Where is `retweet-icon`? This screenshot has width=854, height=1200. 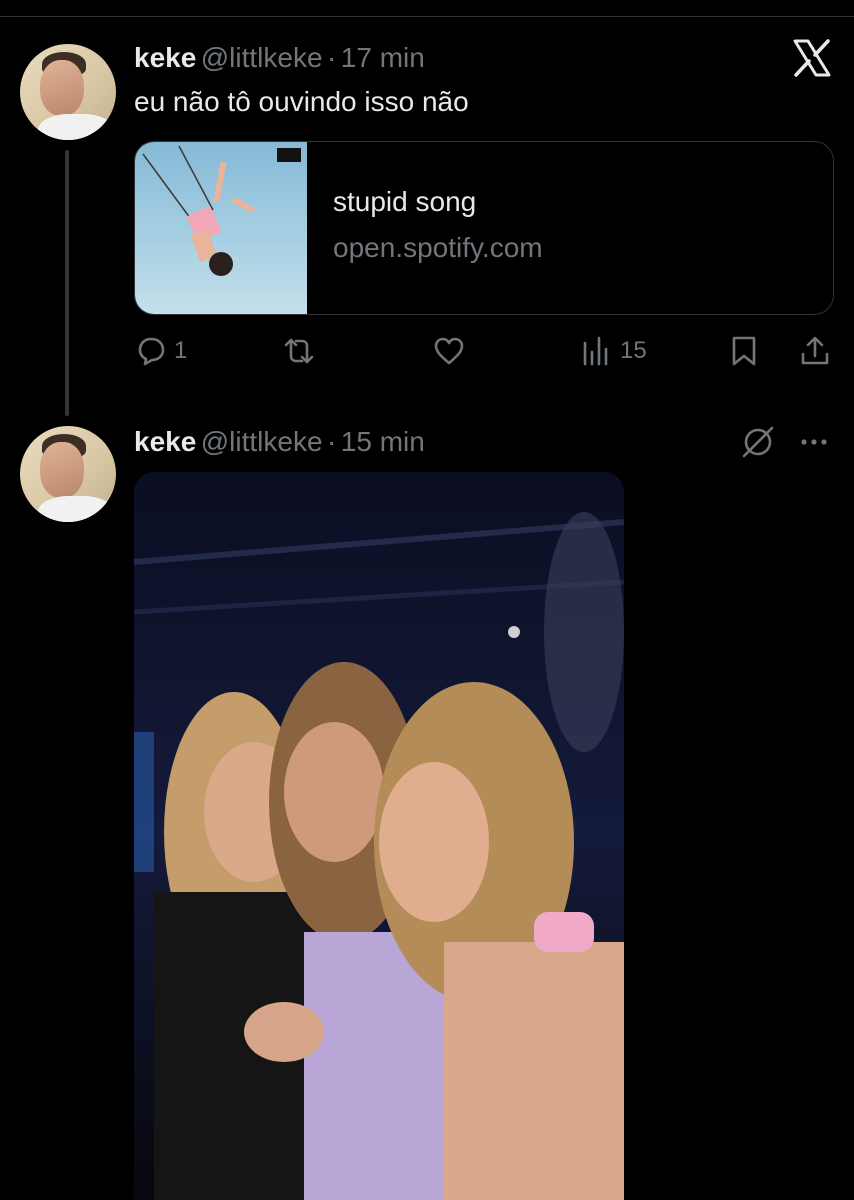
retweet-icon is located at coordinates (299, 351).